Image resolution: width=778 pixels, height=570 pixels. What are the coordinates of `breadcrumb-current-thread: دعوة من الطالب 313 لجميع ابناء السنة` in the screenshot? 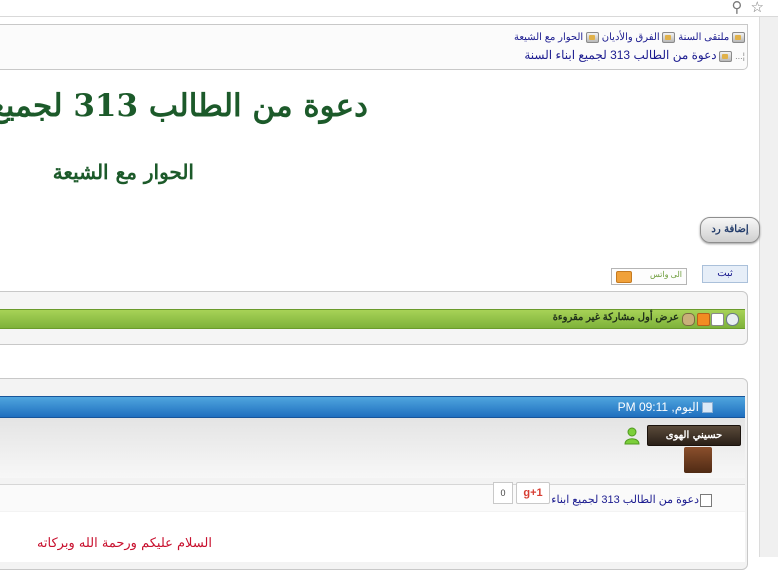 It's located at (620, 55).